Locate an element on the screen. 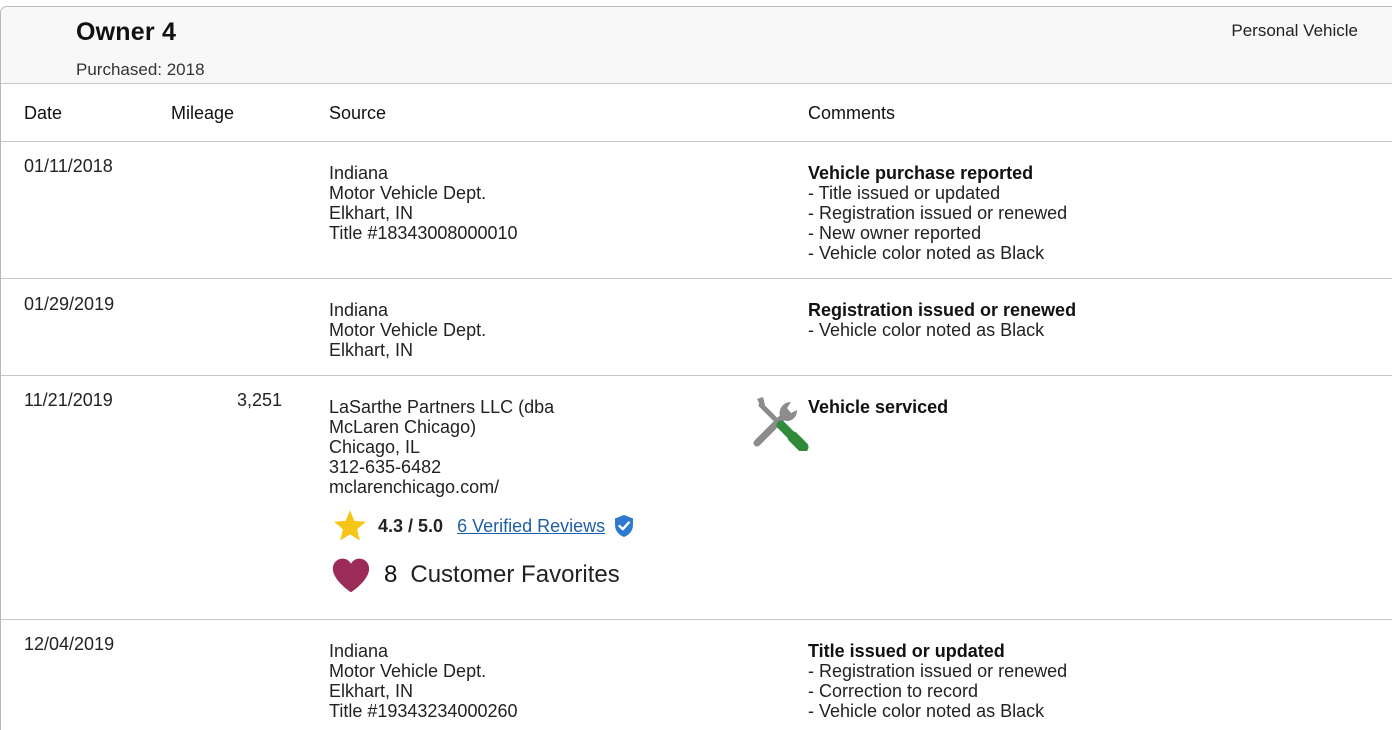 This screenshot has width=1392, height=730. source-line: Title #18343008000010 is located at coordinates (423, 233).